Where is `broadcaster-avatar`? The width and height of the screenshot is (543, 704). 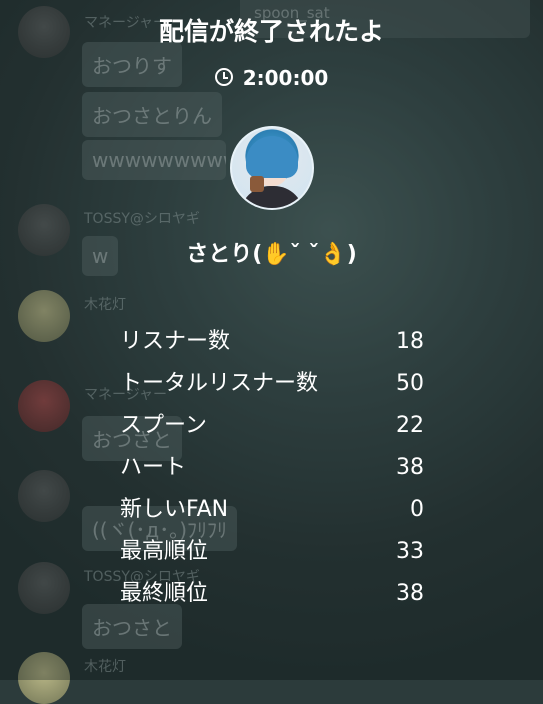
broadcaster-avatar is located at coordinates (272, 168).